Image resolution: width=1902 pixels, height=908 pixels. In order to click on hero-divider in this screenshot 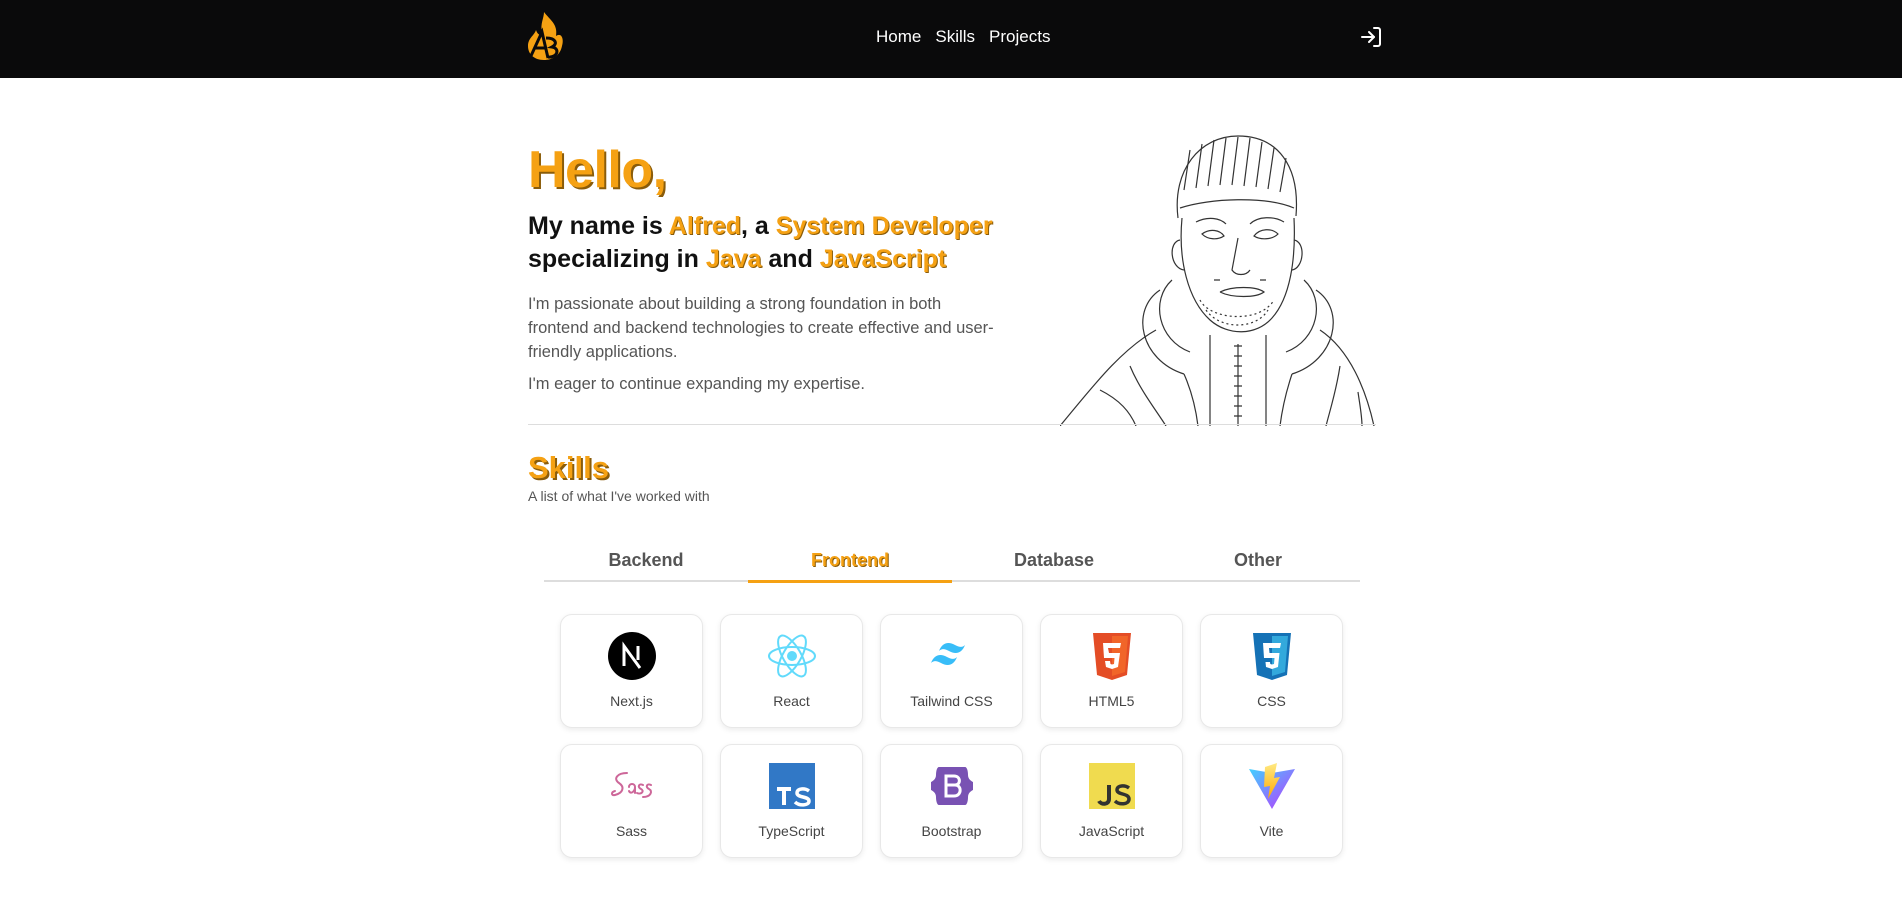, I will do `click(952, 424)`.